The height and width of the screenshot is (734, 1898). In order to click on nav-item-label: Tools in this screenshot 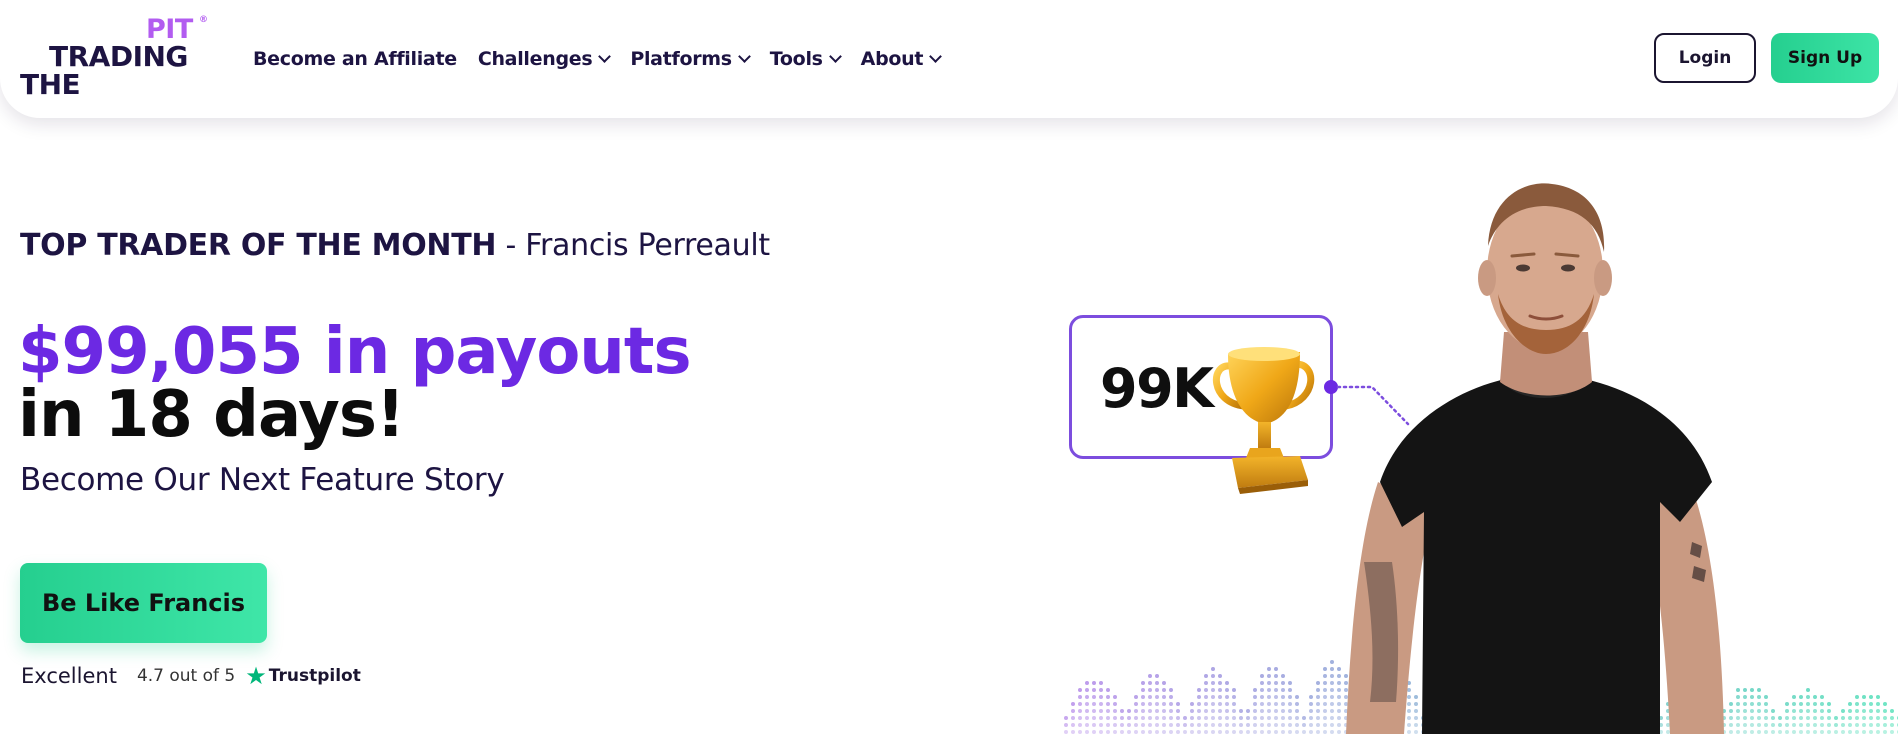, I will do `click(796, 59)`.